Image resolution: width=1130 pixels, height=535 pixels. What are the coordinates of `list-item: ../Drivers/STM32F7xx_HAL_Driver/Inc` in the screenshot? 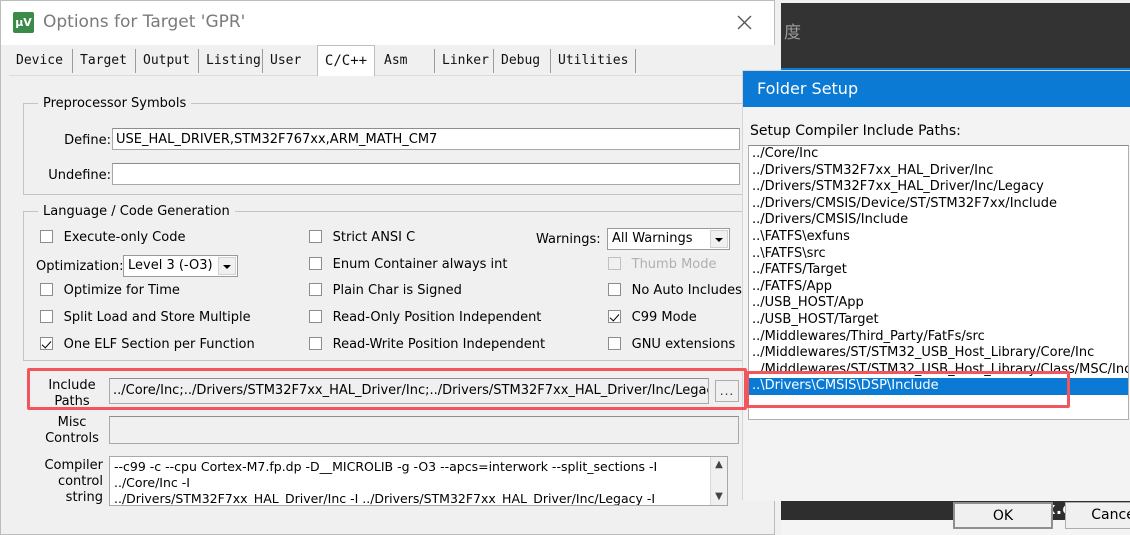 It's located at (938, 171).